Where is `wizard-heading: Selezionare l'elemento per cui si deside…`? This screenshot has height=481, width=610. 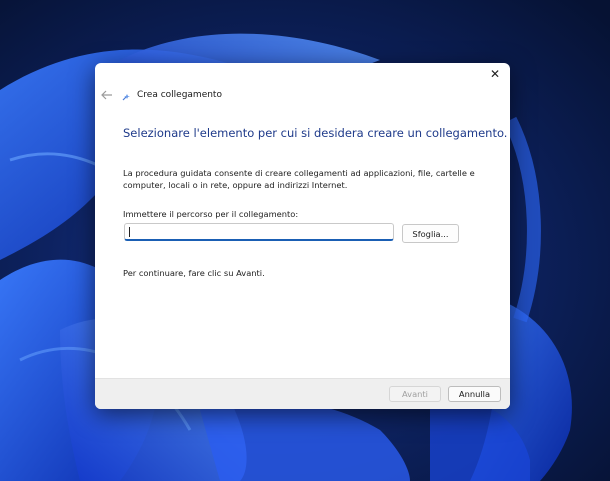 wizard-heading: Selezionare l'elemento per cui si deside… is located at coordinates (315, 133).